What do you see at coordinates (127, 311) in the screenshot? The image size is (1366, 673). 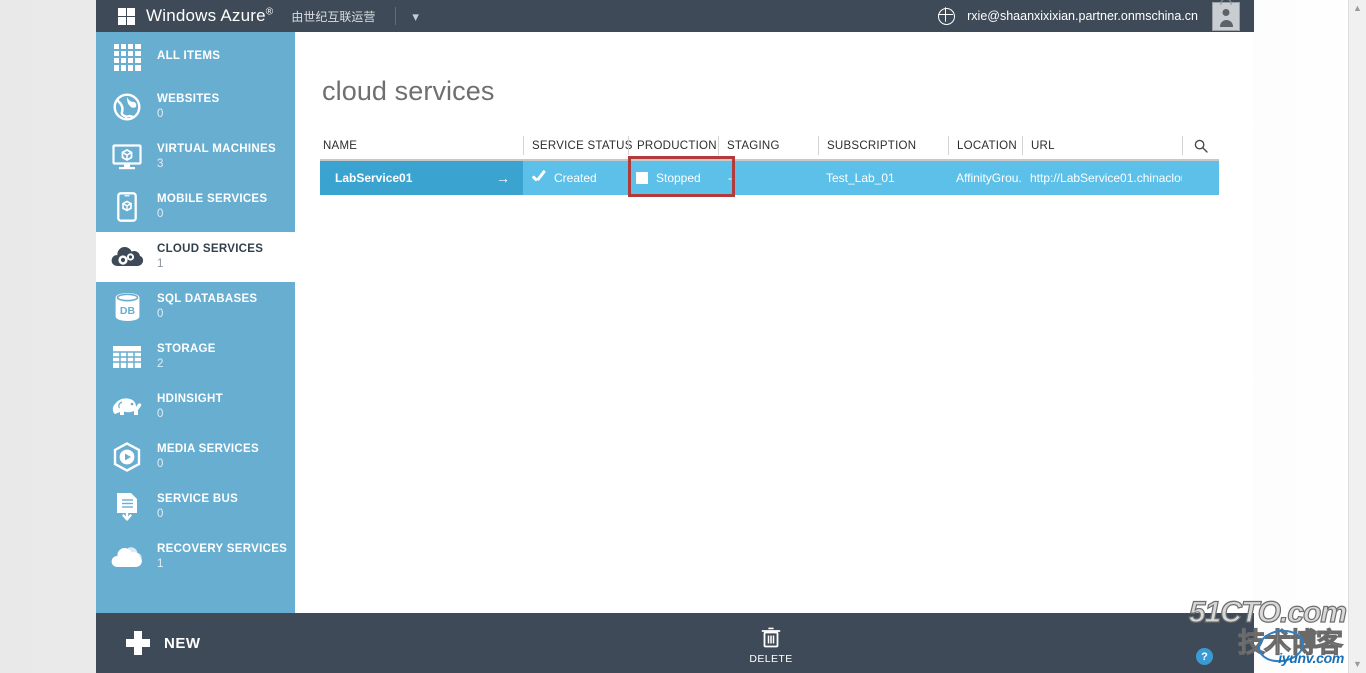 I see `svg-text: DB` at bounding box center [127, 311].